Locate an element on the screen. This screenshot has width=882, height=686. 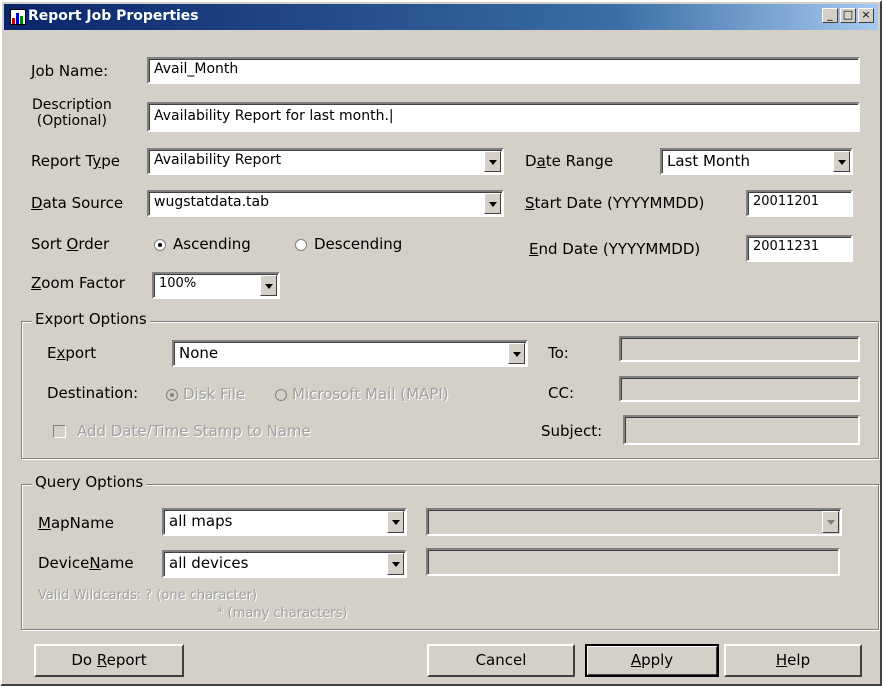
map-filter-select is located at coordinates (634, 522).